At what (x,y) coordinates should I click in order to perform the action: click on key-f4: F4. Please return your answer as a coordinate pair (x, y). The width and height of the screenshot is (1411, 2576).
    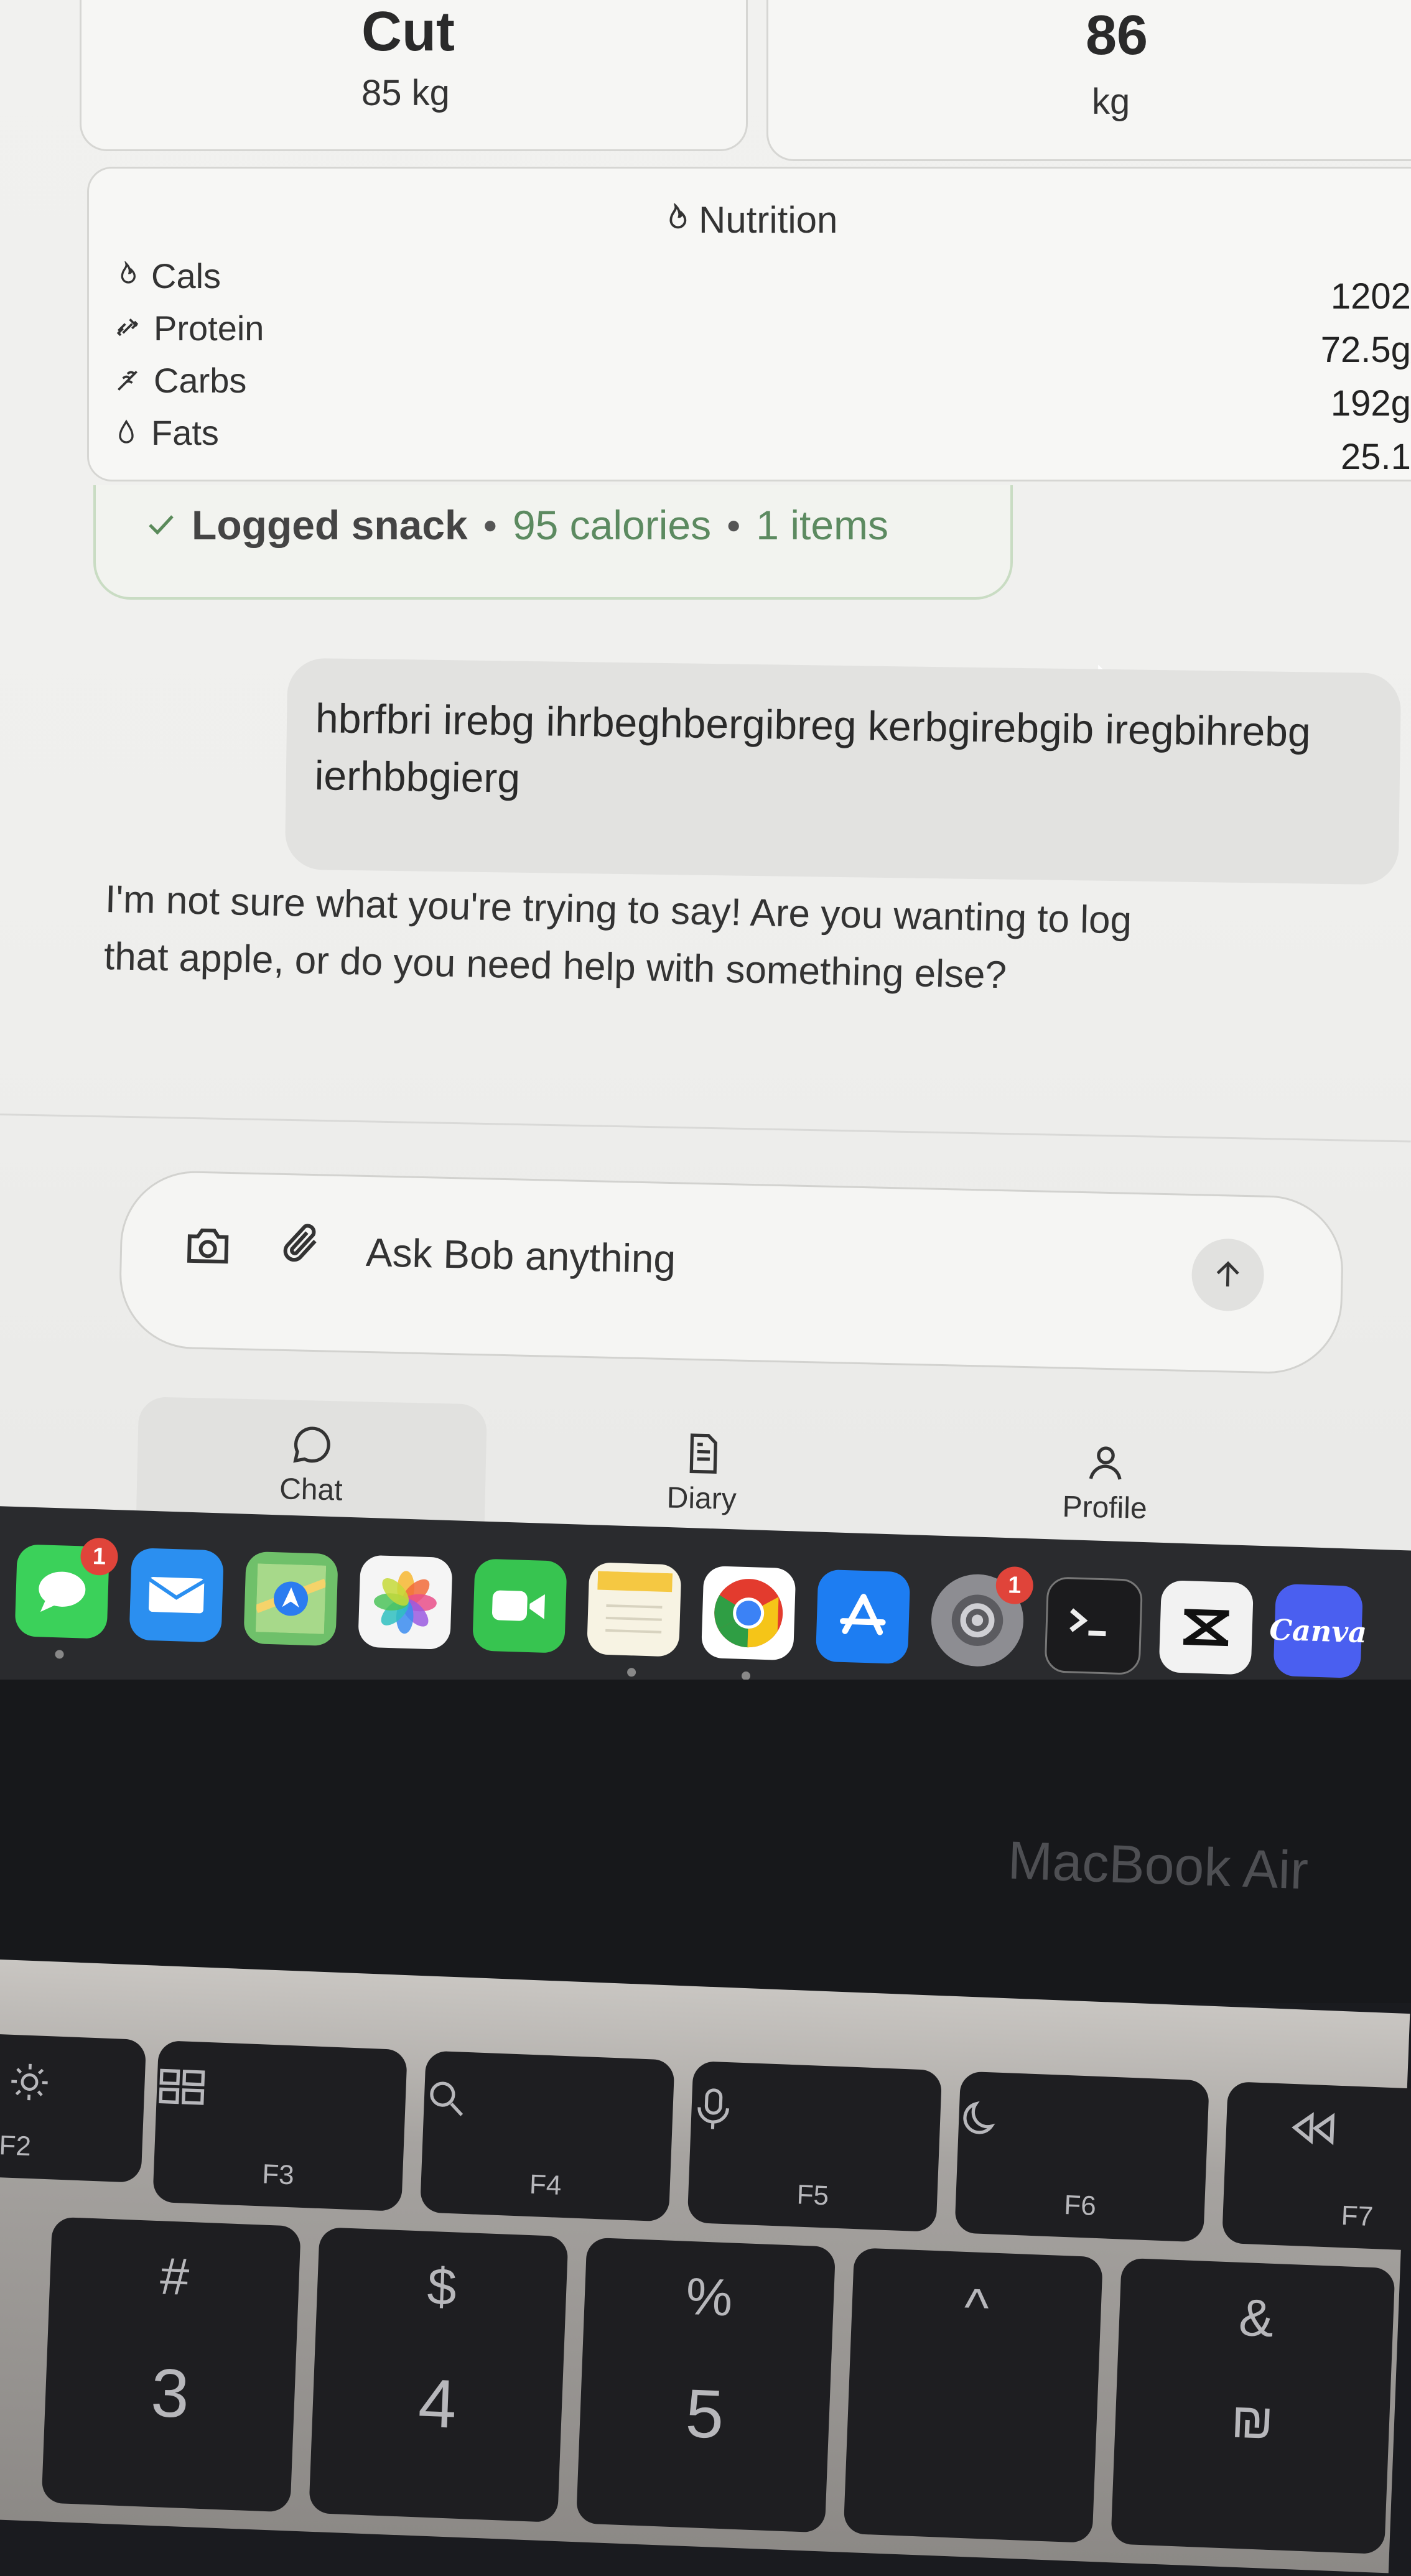
    Looking at the image, I should click on (547, 2136).